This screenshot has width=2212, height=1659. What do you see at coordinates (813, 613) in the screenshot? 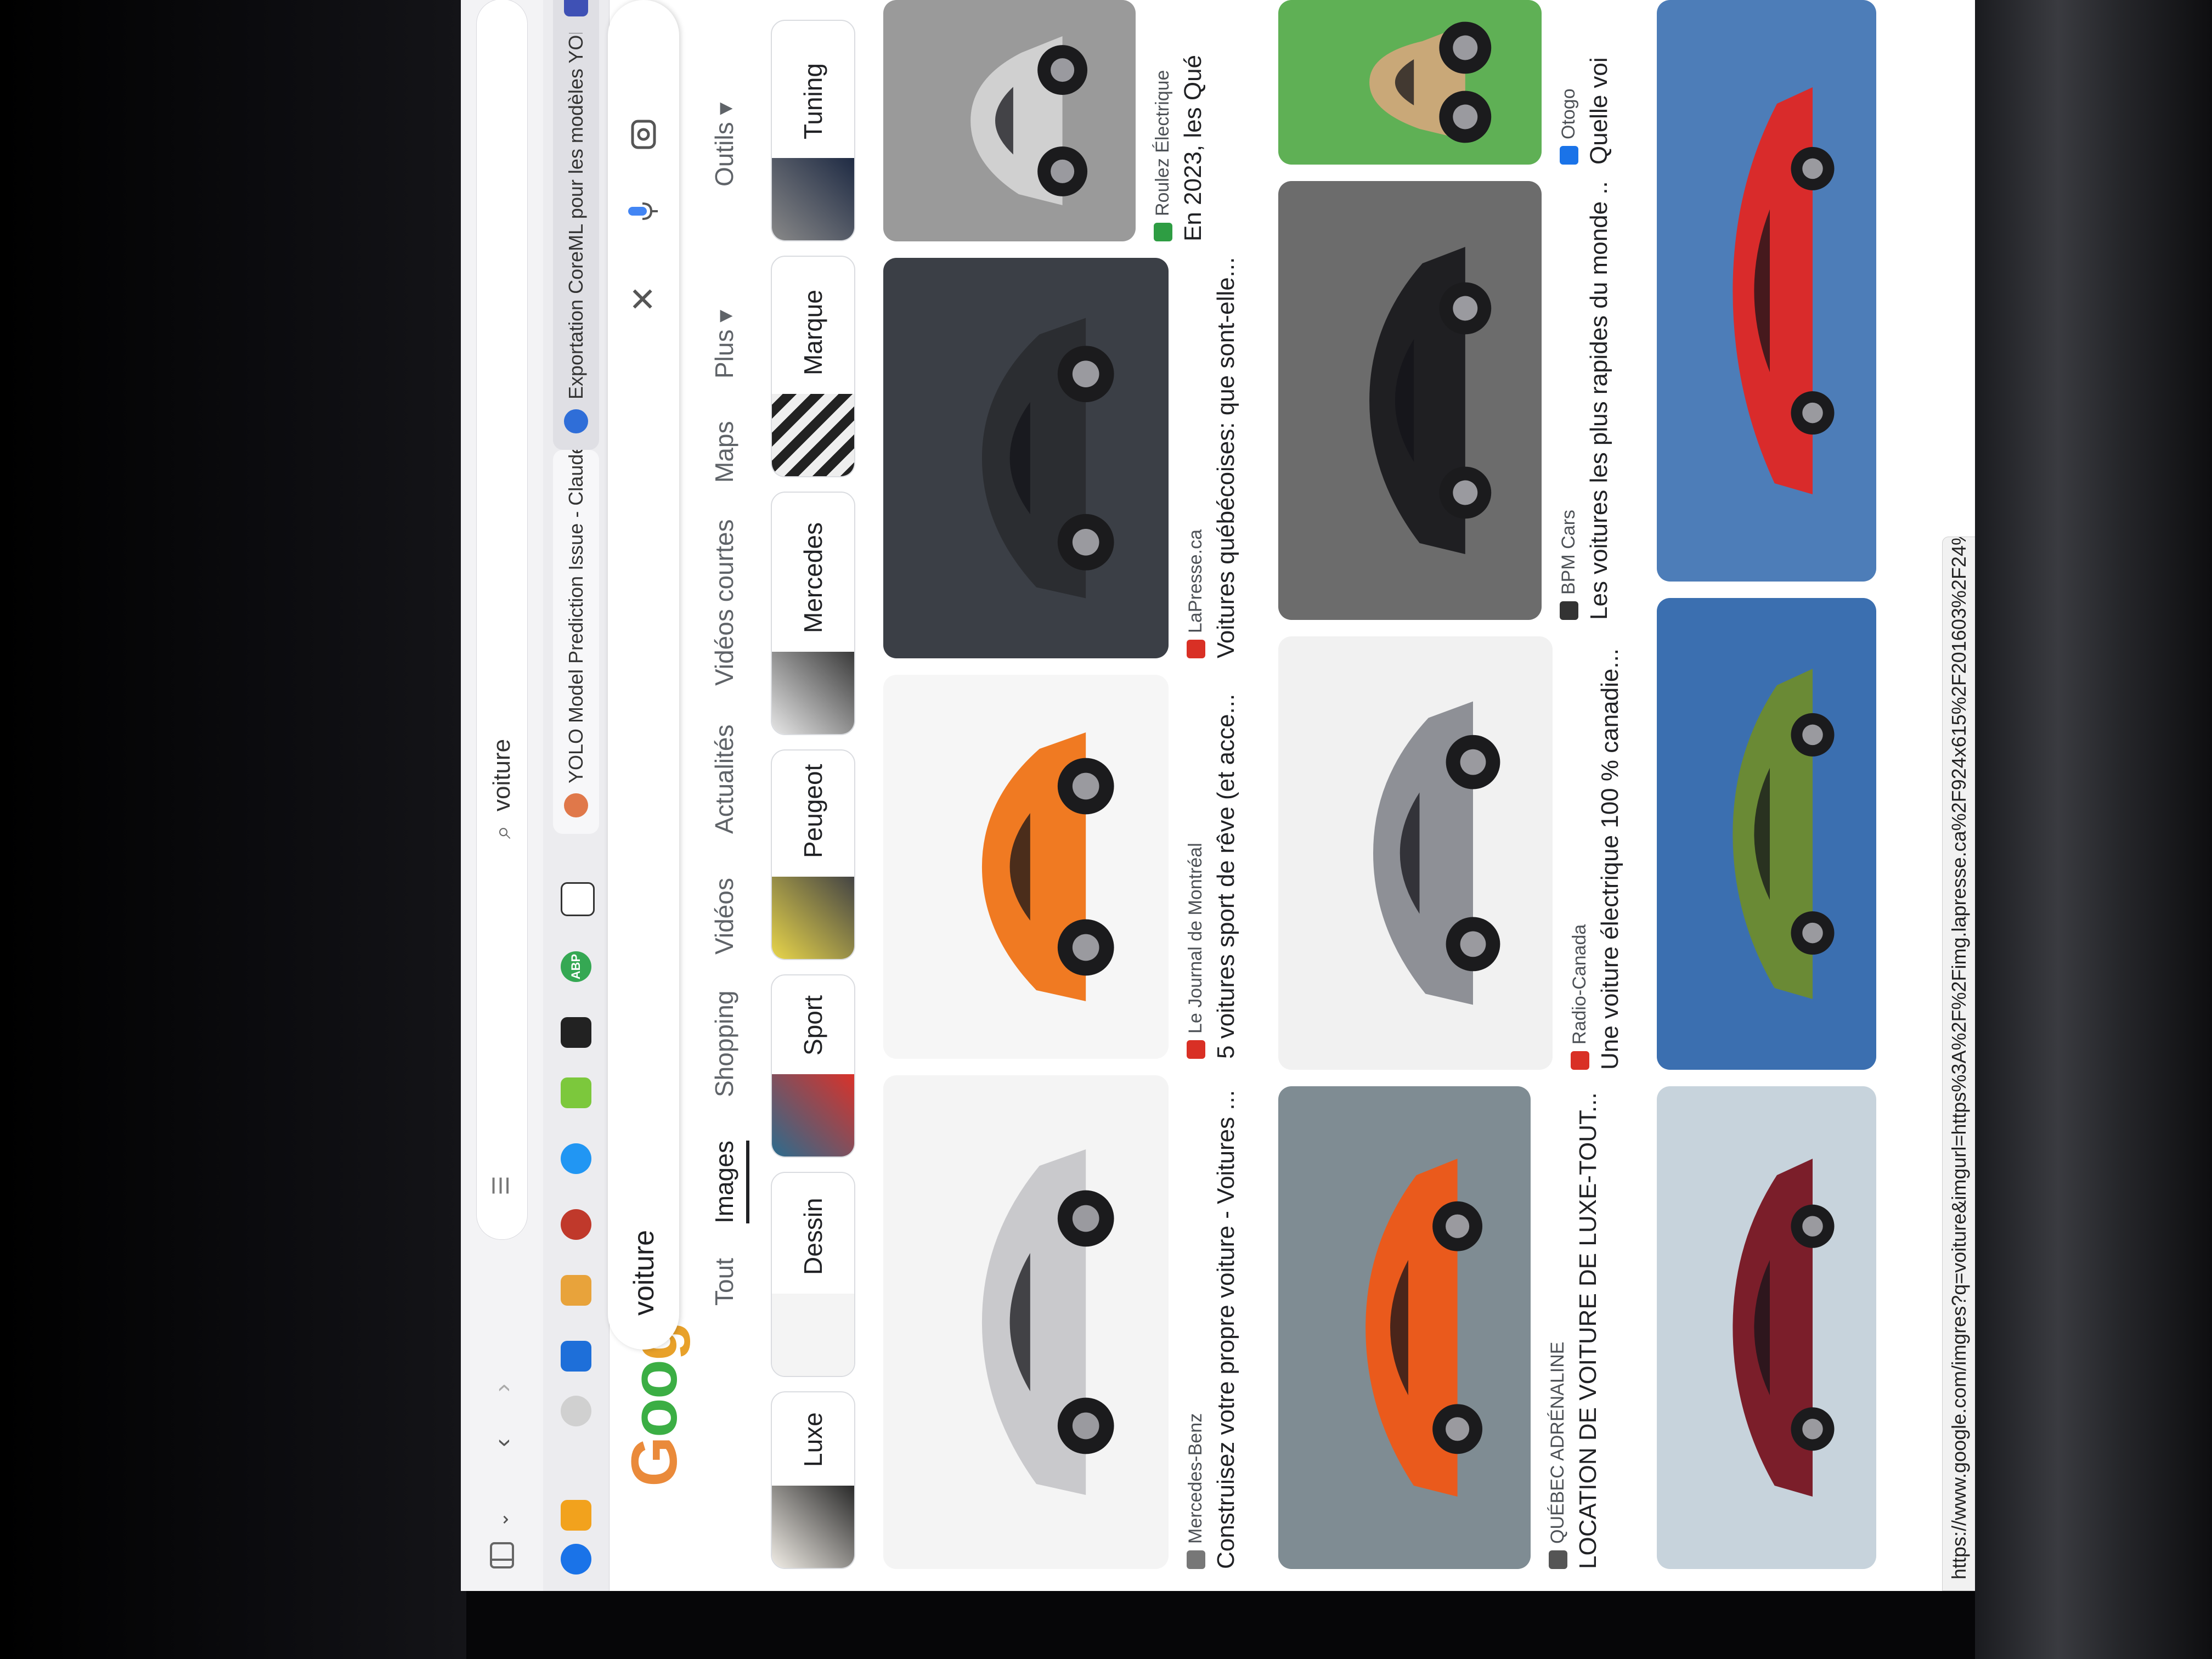
I see `chip-mercedes: Mercedes` at bounding box center [813, 613].